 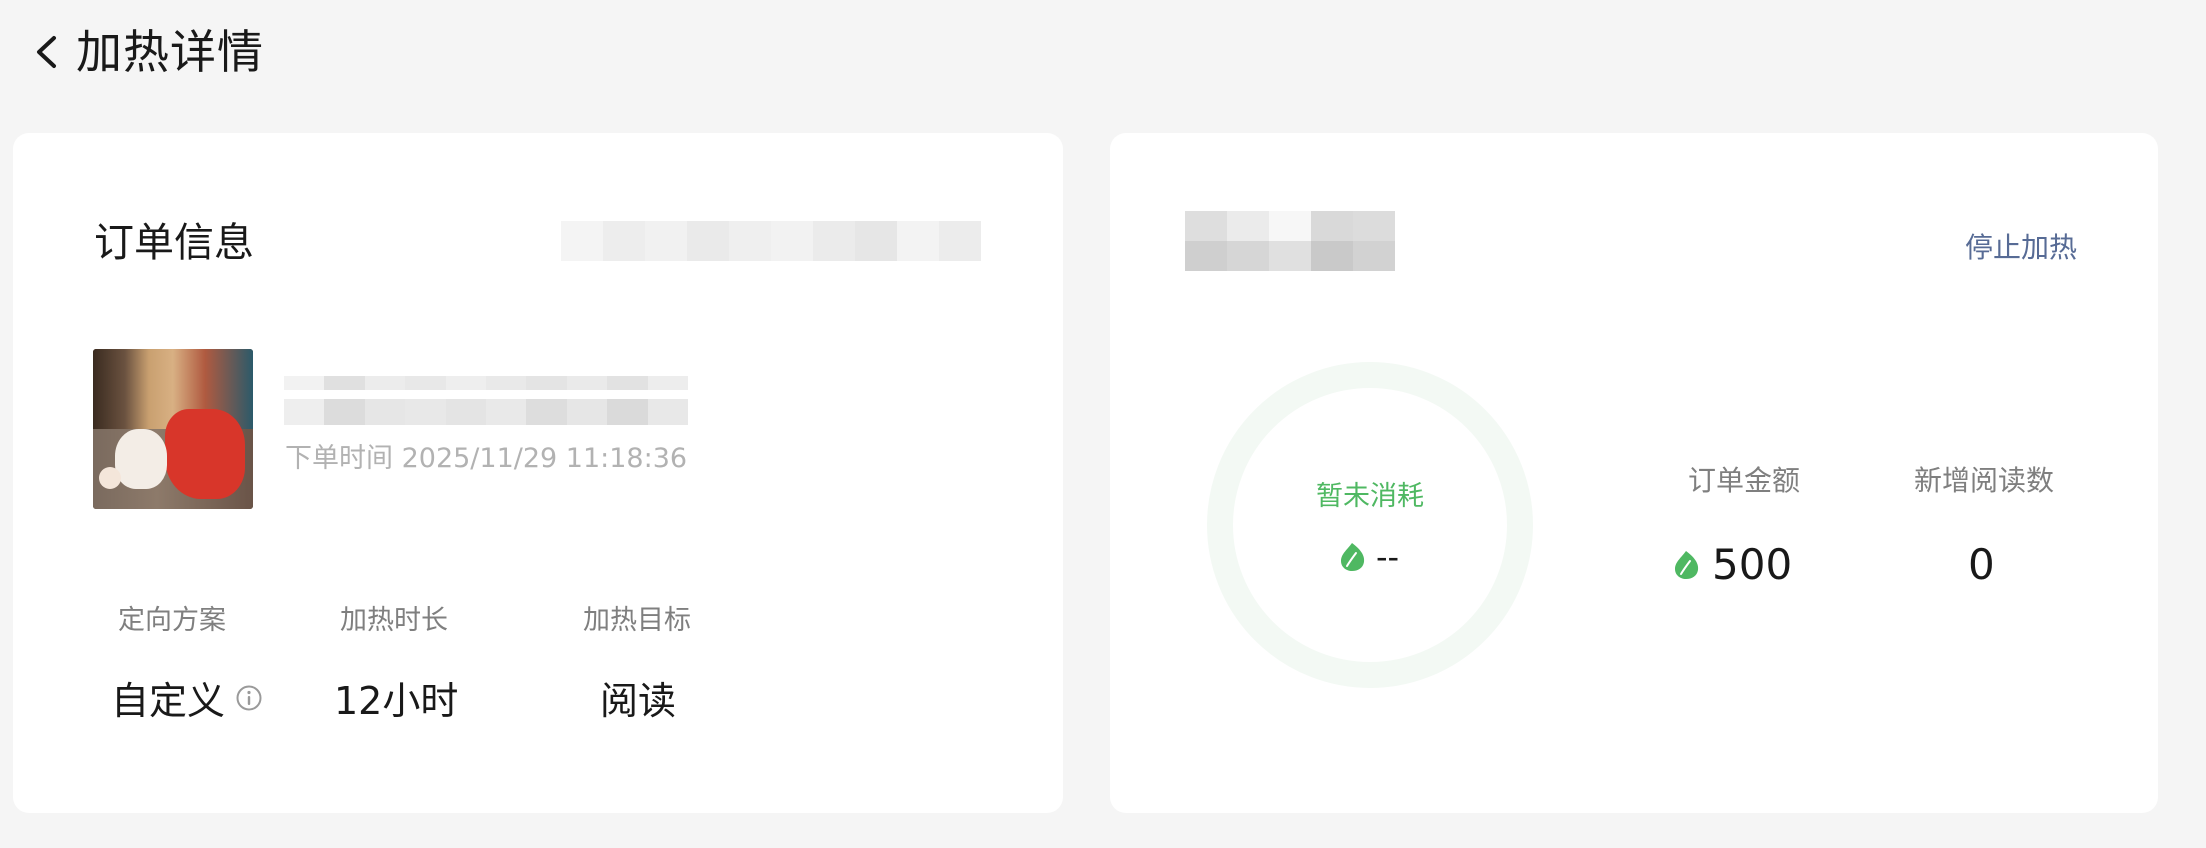 I want to click on duration-value: 12小时, so click(x=396, y=701).